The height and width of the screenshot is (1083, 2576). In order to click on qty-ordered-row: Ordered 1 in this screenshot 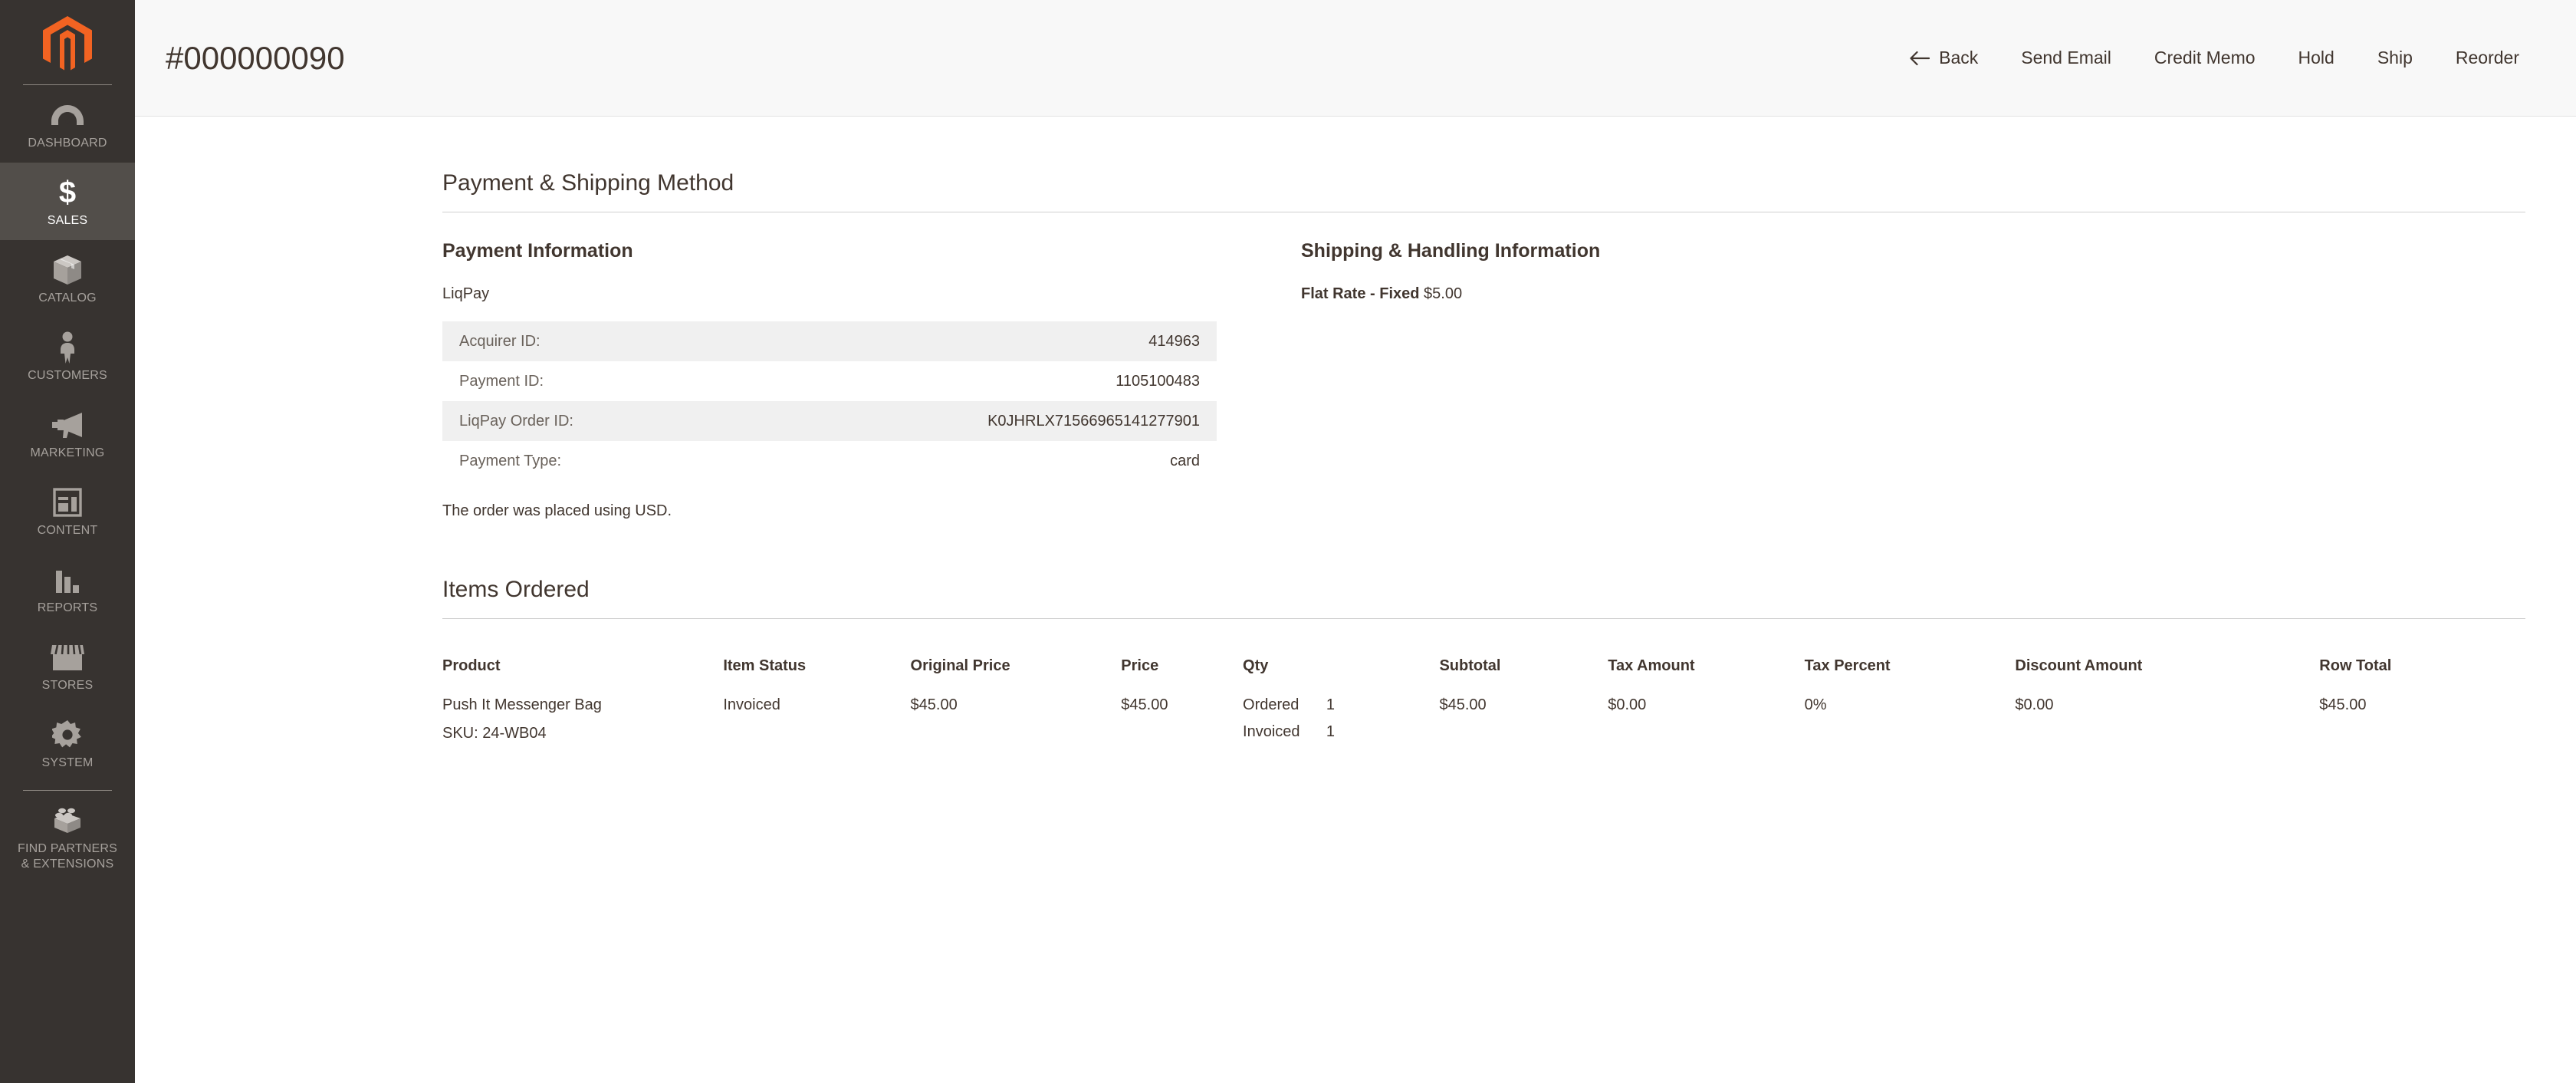, I will do `click(1289, 705)`.